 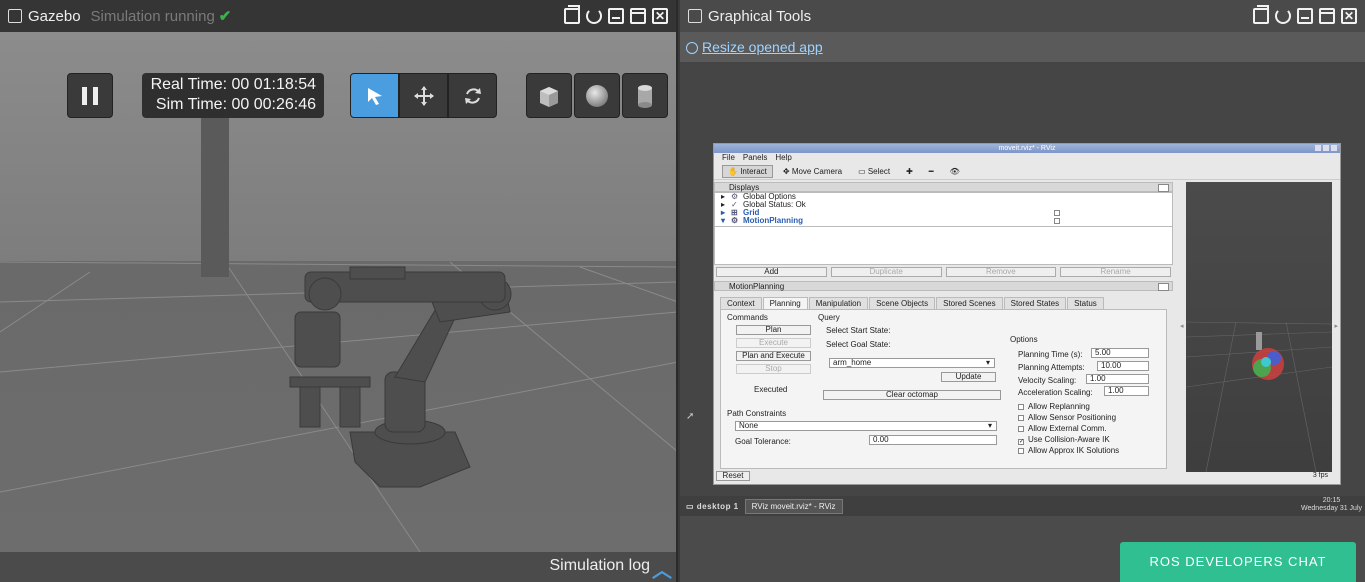 I want to click on rviz-3d-view: ◂ ▸, so click(x=1259, y=327).